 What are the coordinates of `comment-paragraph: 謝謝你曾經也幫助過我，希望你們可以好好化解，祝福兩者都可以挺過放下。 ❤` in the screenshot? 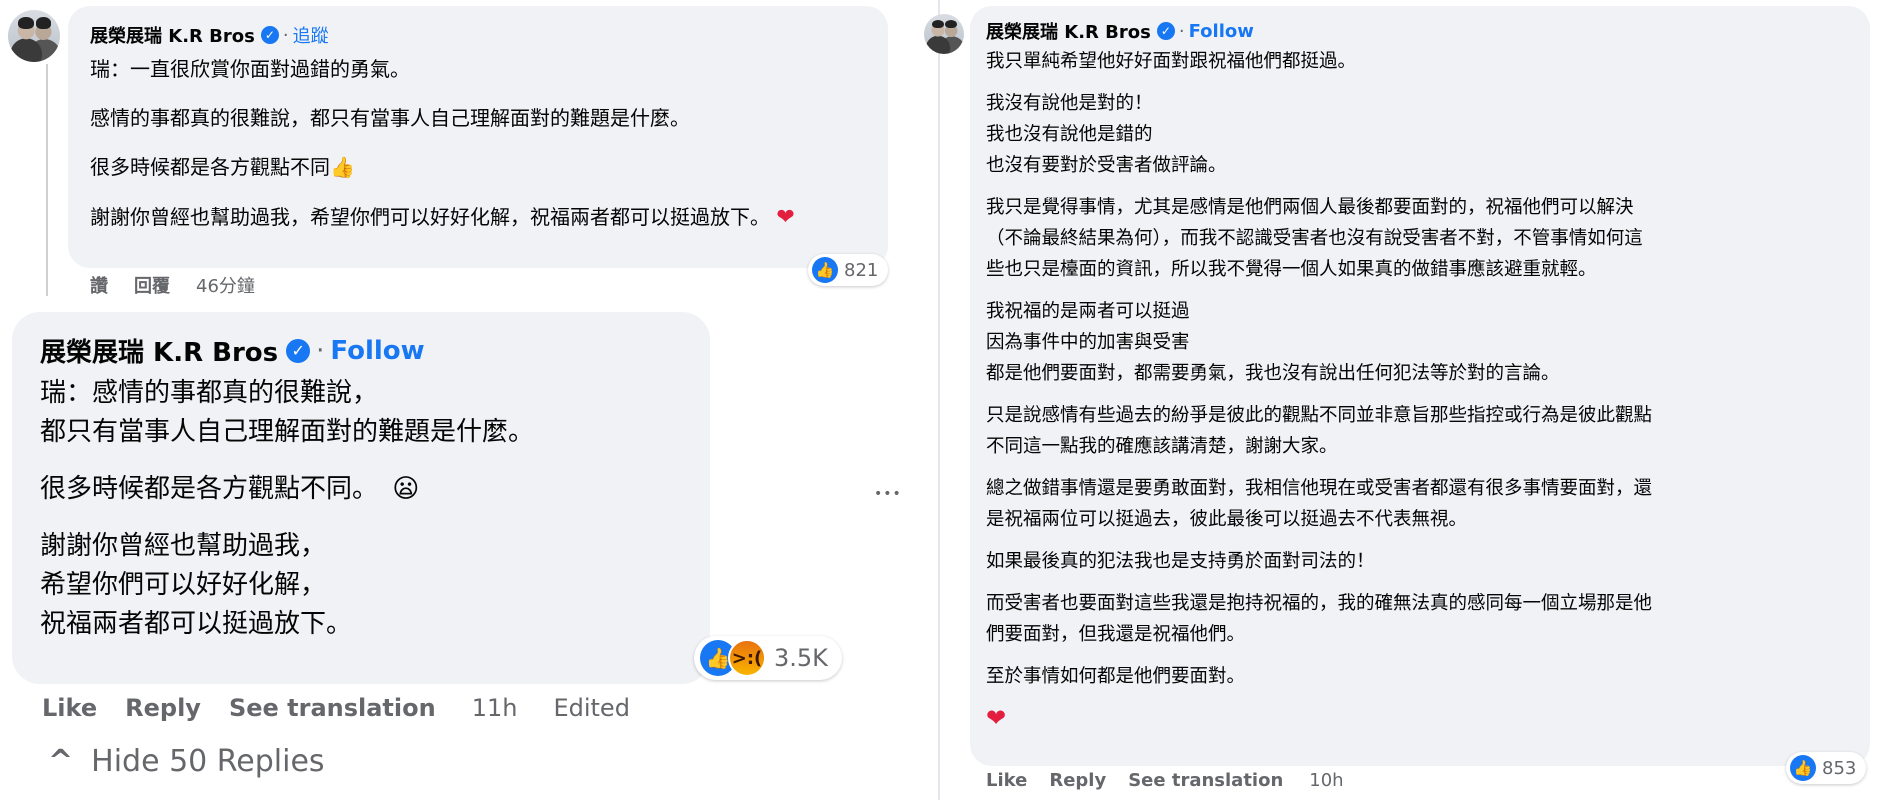 It's located at (480, 218).